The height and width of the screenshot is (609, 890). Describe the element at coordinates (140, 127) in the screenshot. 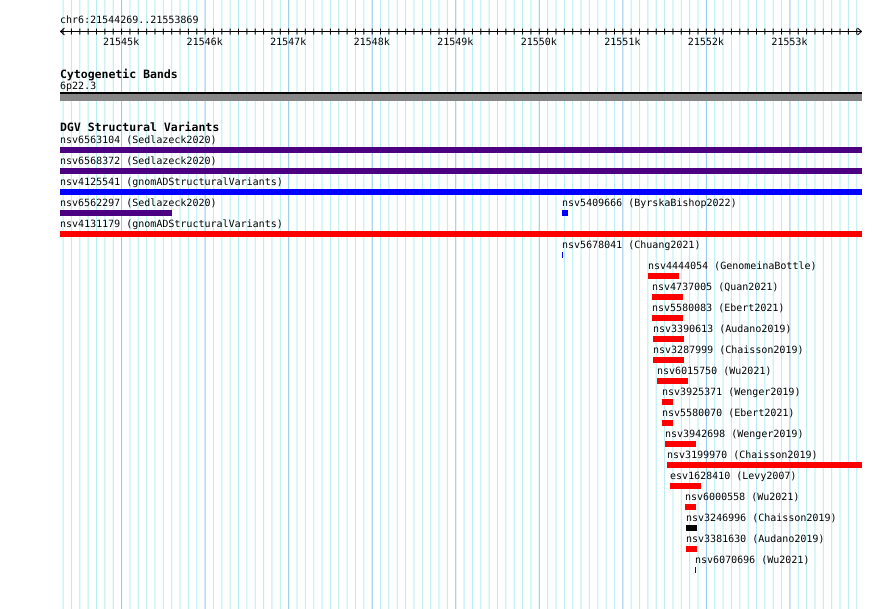

I see `track-title: DGV Structural Variants` at that location.